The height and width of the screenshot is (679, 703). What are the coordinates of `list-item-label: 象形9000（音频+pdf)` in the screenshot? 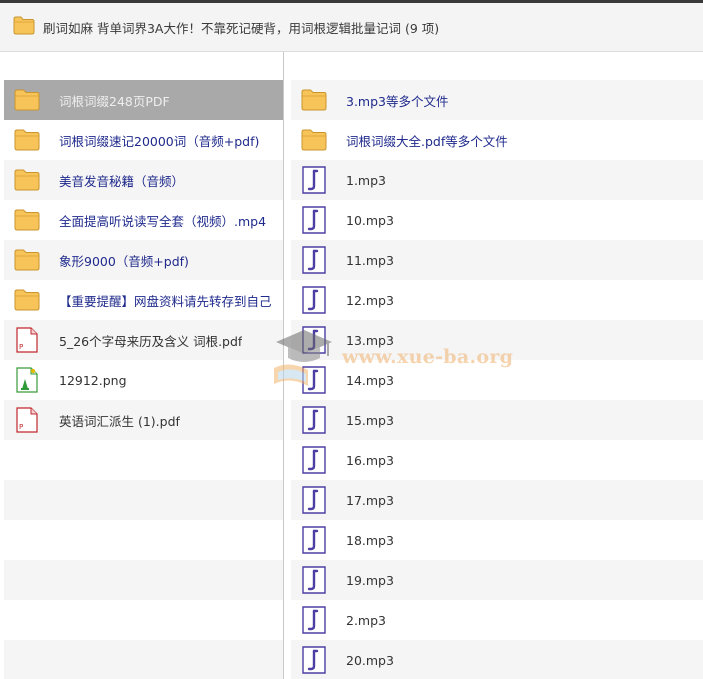 It's located at (124, 261).